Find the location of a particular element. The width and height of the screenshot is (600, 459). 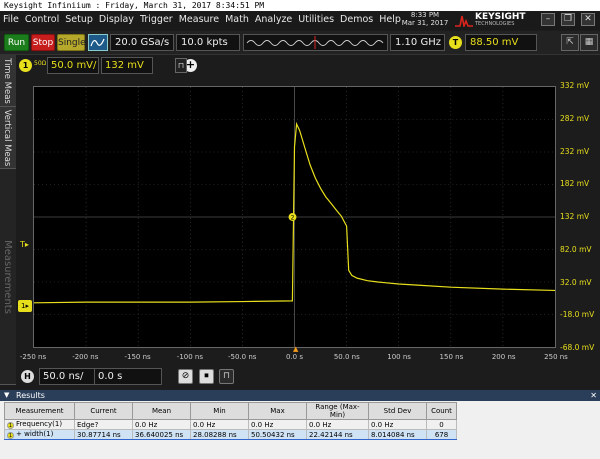

col-std-dev: Std Dev is located at coordinates (397, 411).